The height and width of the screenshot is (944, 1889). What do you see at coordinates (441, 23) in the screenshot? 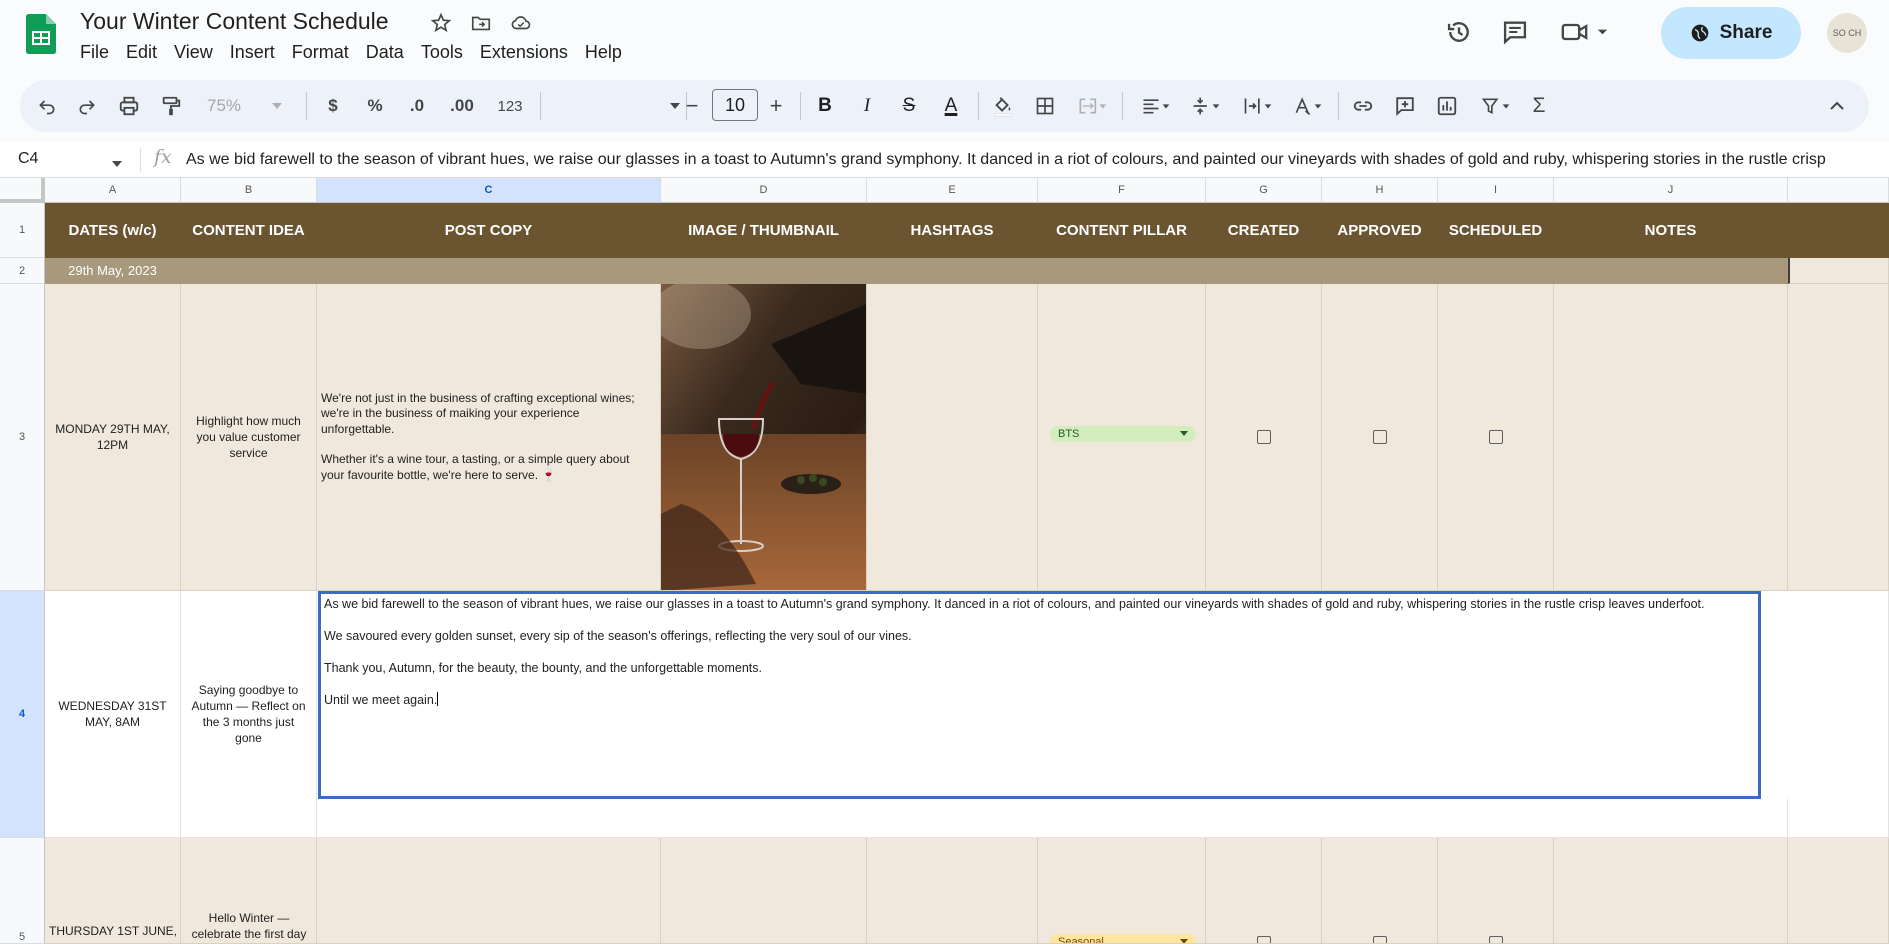
I see `star-icon` at bounding box center [441, 23].